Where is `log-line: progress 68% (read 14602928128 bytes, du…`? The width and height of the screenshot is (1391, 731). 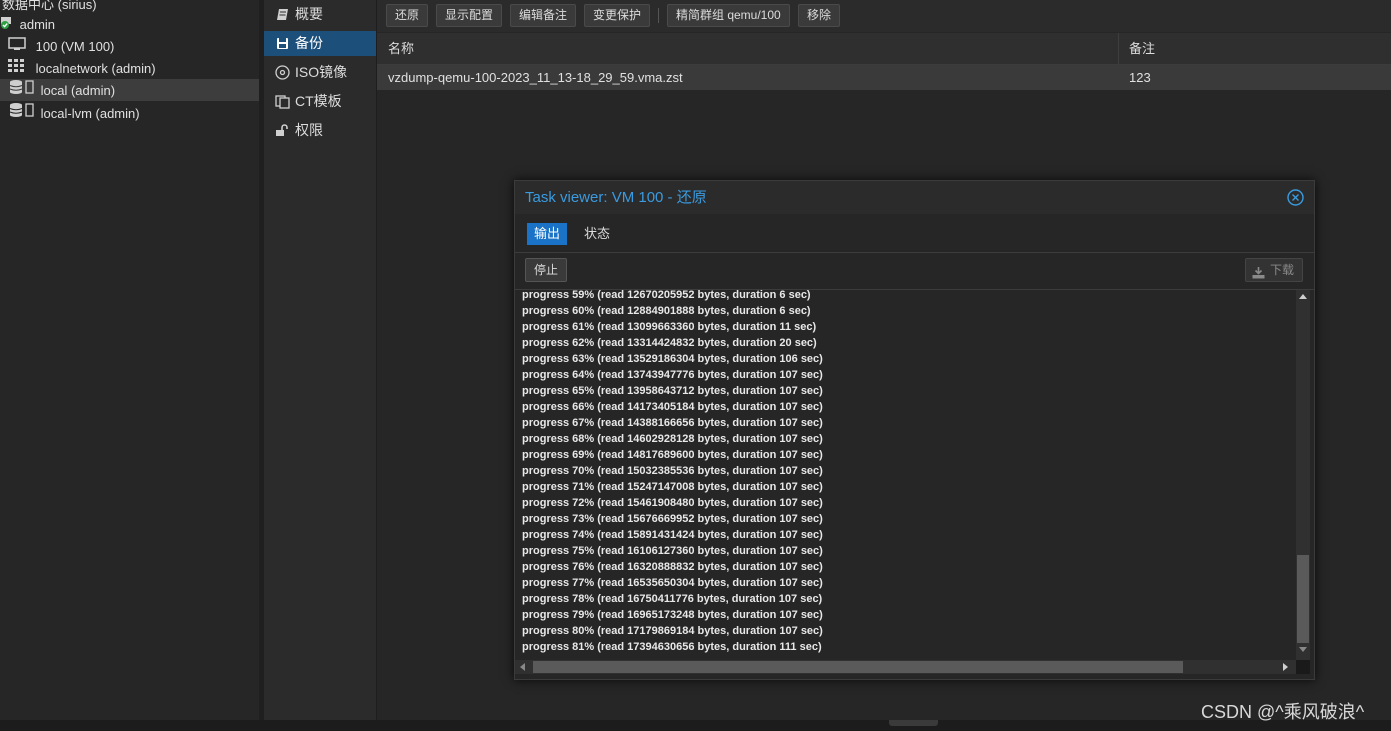
log-line: progress 68% (read 14602928128 bytes, du… is located at coordinates (672, 439).